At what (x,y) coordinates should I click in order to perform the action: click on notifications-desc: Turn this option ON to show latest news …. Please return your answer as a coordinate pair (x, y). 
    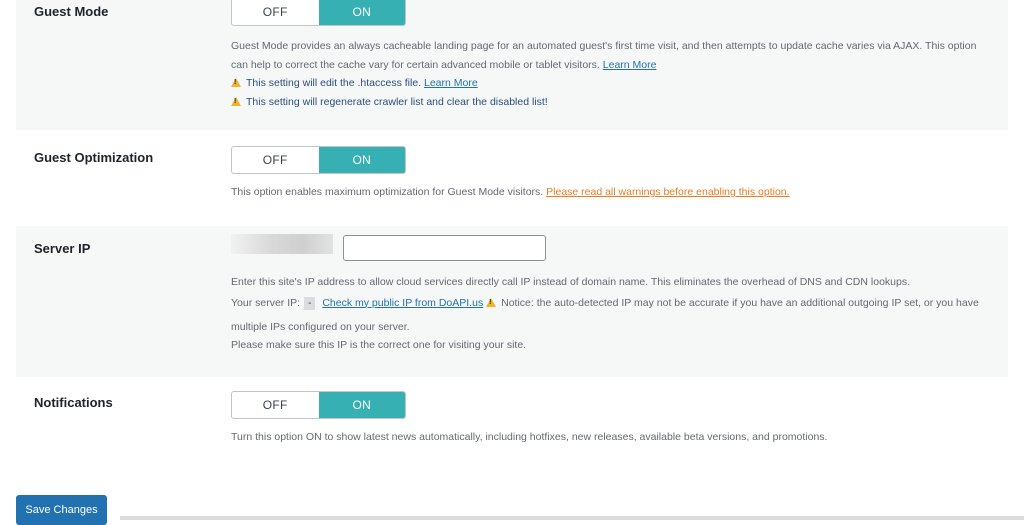
    Looking at the image, I should click on (529, 437).